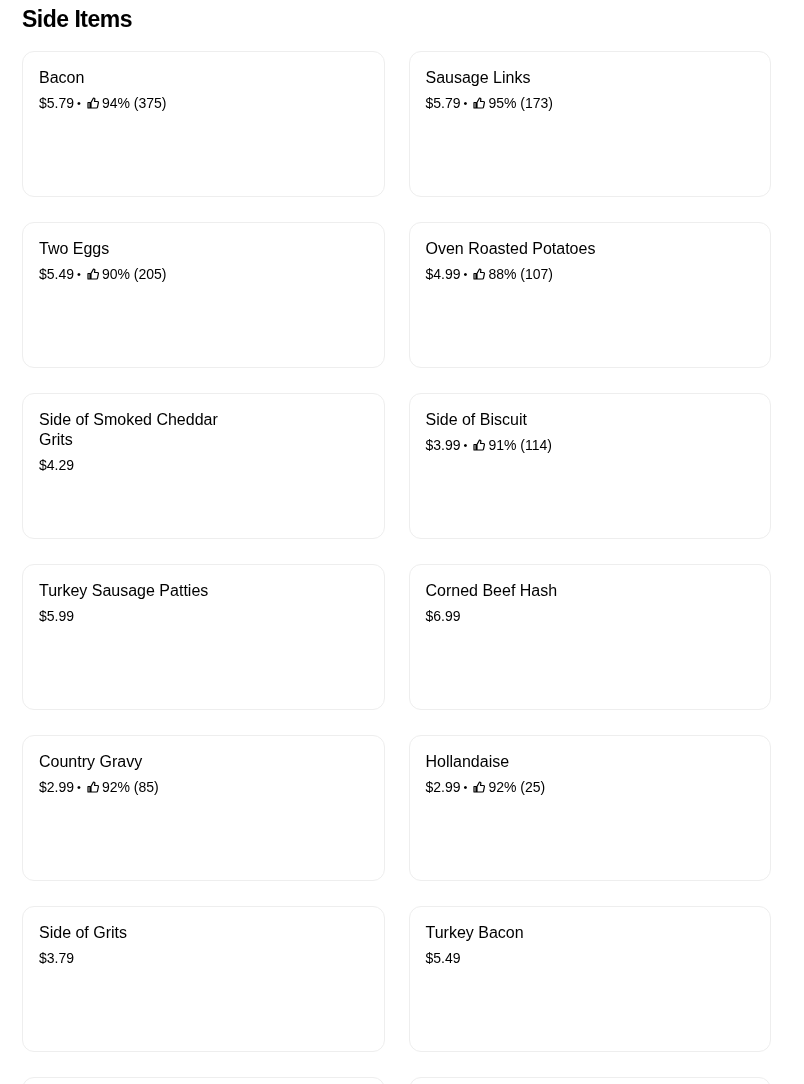 The width and height of the screenshot is (804, 1084). Describe the element at coordinates (74, 249) in the screenshot. I see `item-name: Two Eggs` at that location.